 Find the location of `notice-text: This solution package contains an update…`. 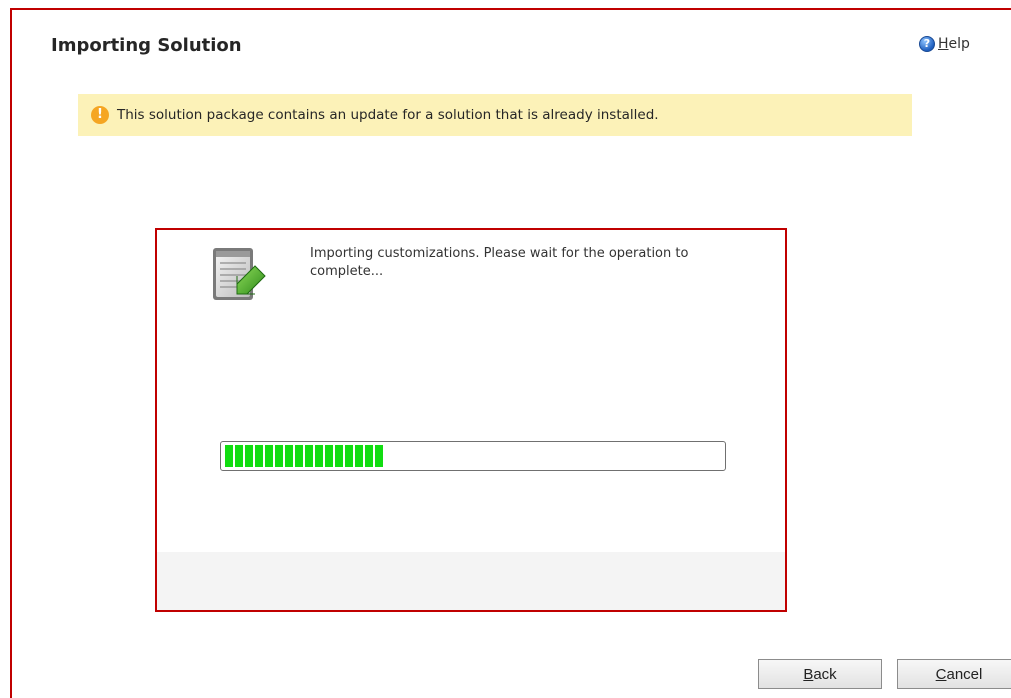

notice-text: This solution package contains an update… is located at coordinates (388, 115).